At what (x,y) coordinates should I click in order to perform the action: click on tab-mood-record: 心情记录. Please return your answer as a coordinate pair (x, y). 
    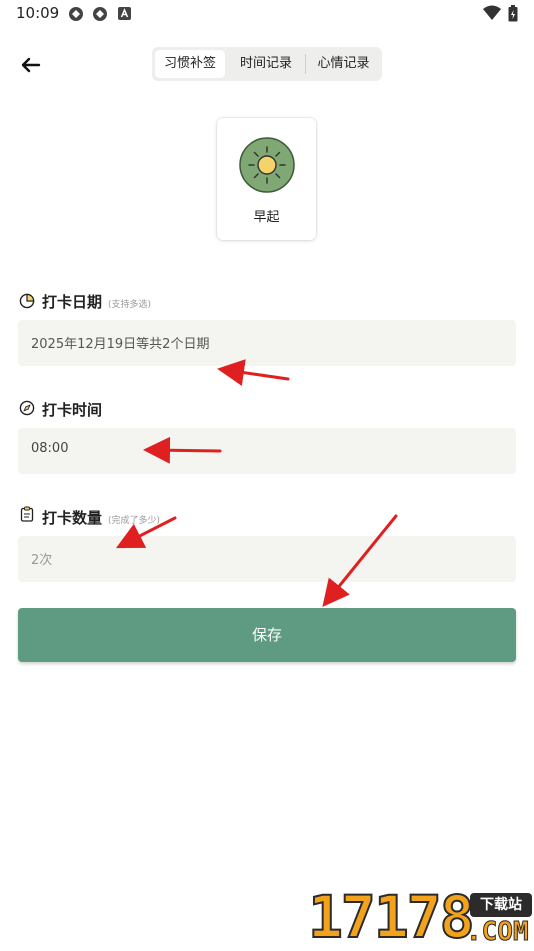
    Looking at the image, I should click on (343, 64).